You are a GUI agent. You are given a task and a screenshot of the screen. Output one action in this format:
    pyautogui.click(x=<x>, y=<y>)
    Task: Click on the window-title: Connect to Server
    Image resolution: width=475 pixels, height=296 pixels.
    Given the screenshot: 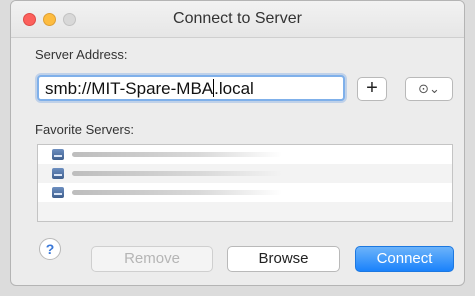 What is the action you would take?
    pyautogui.click(x=237, y=18)
    